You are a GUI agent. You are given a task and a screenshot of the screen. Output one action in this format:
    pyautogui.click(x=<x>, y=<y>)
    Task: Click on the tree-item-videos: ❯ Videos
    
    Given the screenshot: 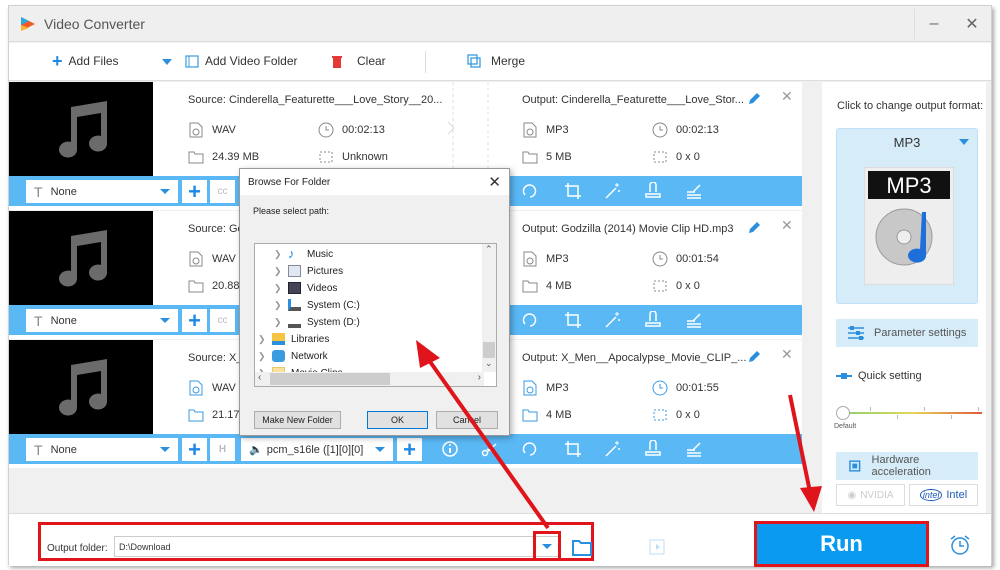 What is the action you would take?
    pyautogui.click(x=305, y=288)
    